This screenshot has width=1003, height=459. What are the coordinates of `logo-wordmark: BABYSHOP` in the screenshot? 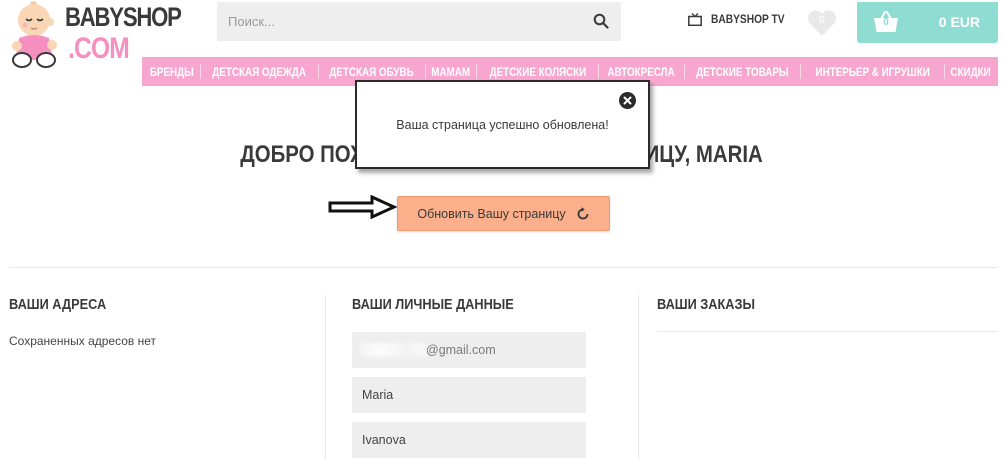 It's located at (123, 17).